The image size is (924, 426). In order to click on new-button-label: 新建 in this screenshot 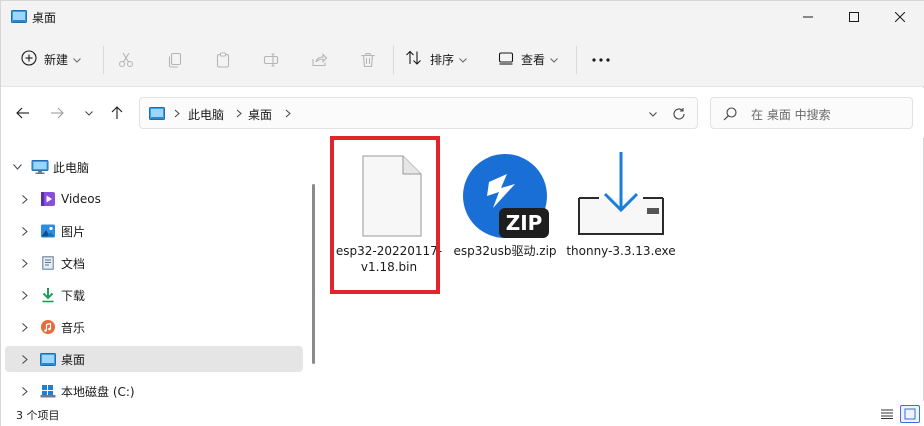, I will do `click(56, 59)`.